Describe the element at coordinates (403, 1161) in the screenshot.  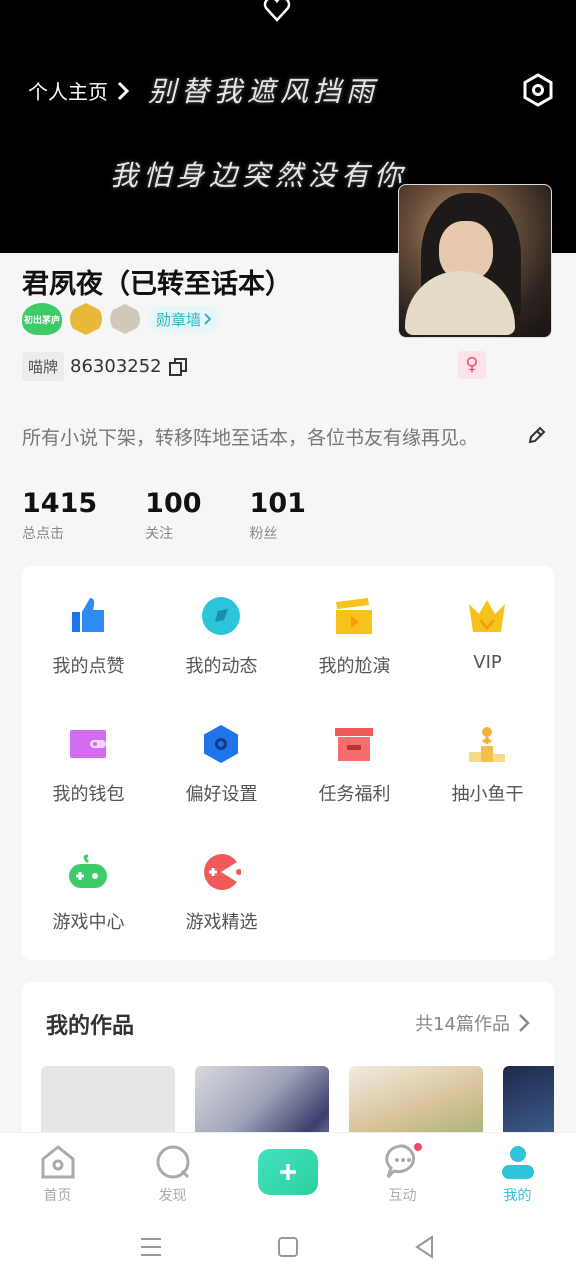
I see `chat-icon` at that location.